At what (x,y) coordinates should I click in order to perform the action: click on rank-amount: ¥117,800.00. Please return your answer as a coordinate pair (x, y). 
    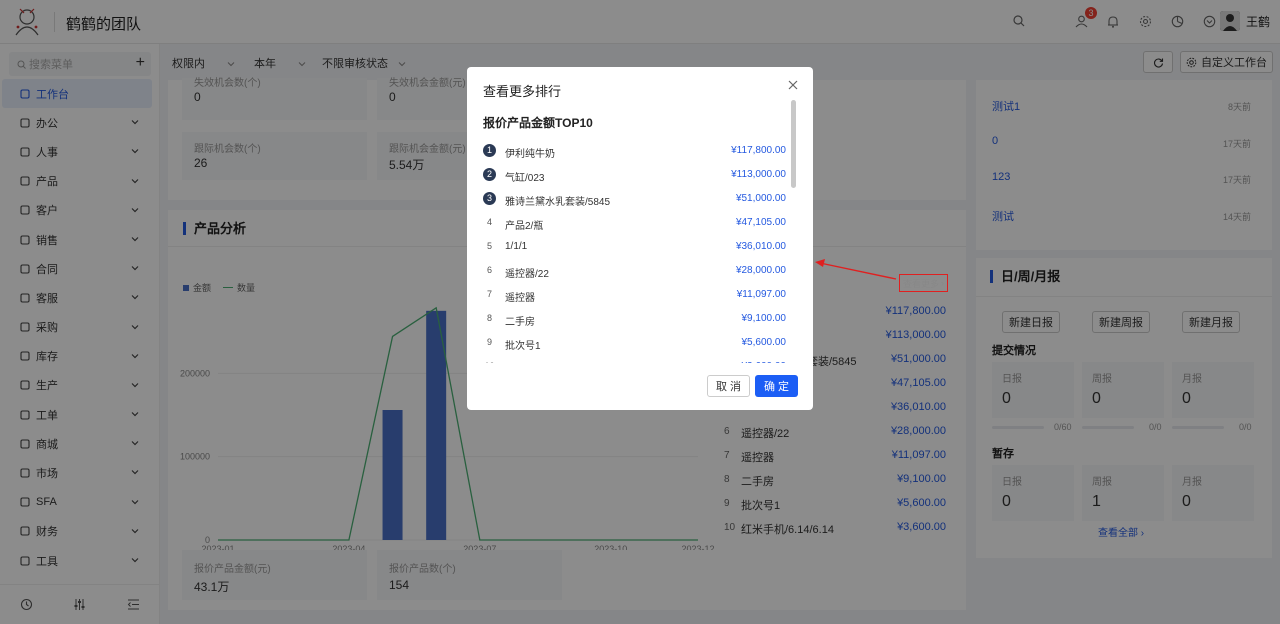
    Looking at the image, I should click on (758, 150).